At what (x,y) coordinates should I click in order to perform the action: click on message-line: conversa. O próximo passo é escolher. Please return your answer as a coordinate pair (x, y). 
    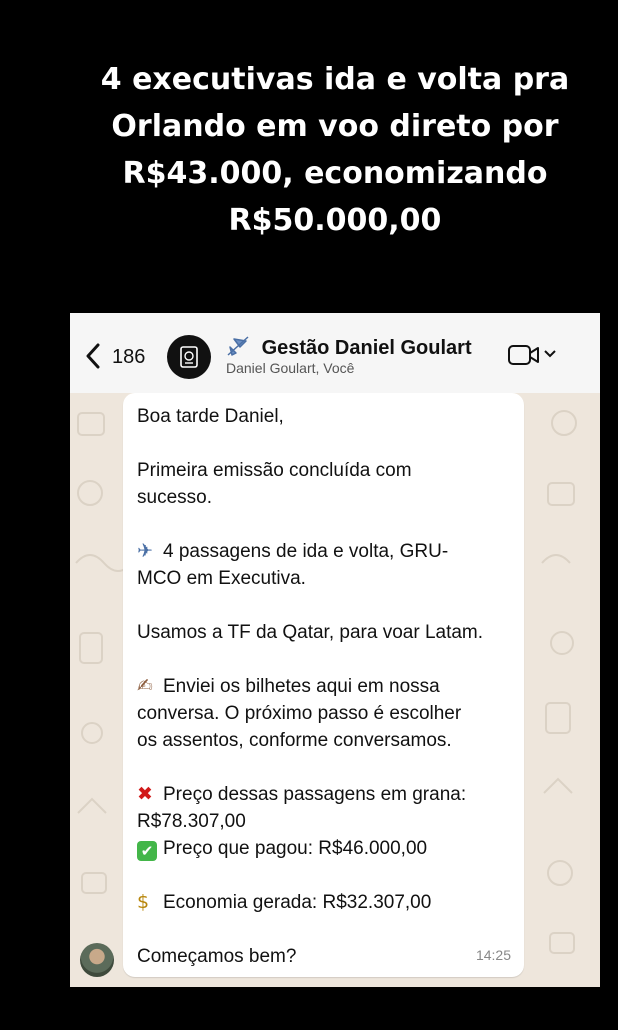
    Looking at the image, I should click on (299, 713).